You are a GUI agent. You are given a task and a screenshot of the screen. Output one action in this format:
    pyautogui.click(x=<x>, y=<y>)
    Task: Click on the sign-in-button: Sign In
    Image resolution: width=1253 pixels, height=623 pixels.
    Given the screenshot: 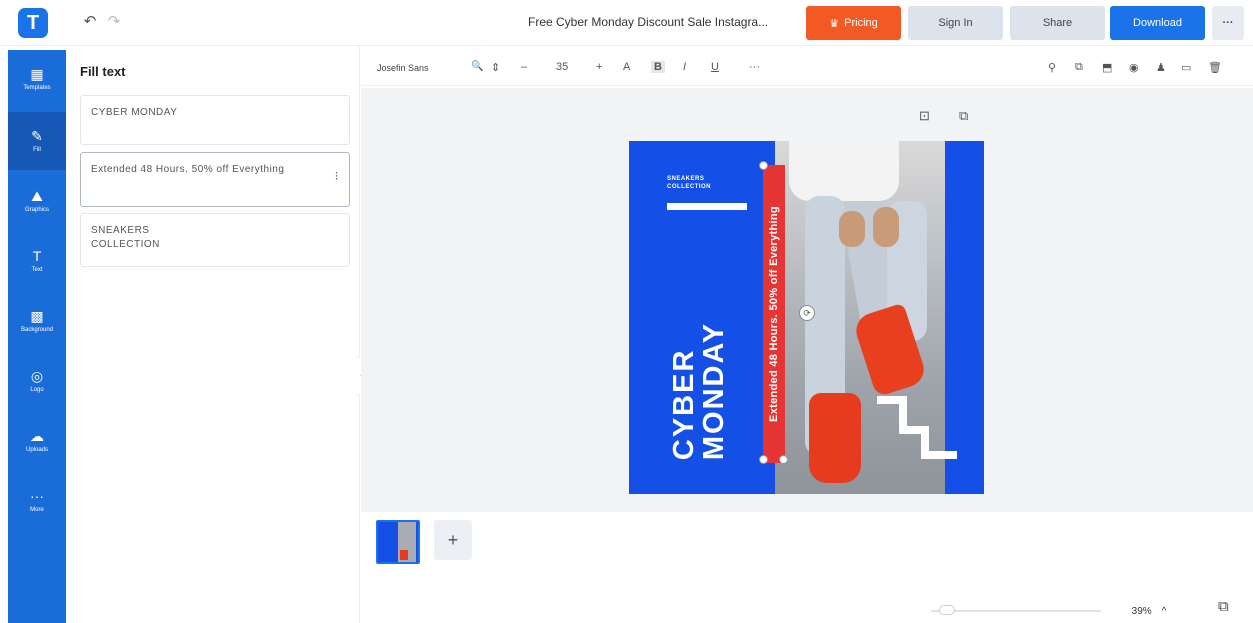 What is the action you would take?
    pyautogui.click(x=955, y=23)
    